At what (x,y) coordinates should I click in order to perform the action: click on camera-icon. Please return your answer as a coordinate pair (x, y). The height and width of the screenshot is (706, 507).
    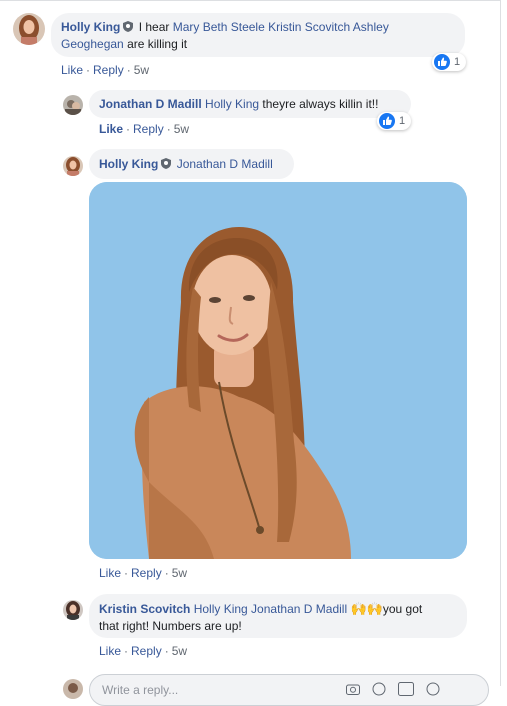
    Looking at the image, I should click on (353, 690).